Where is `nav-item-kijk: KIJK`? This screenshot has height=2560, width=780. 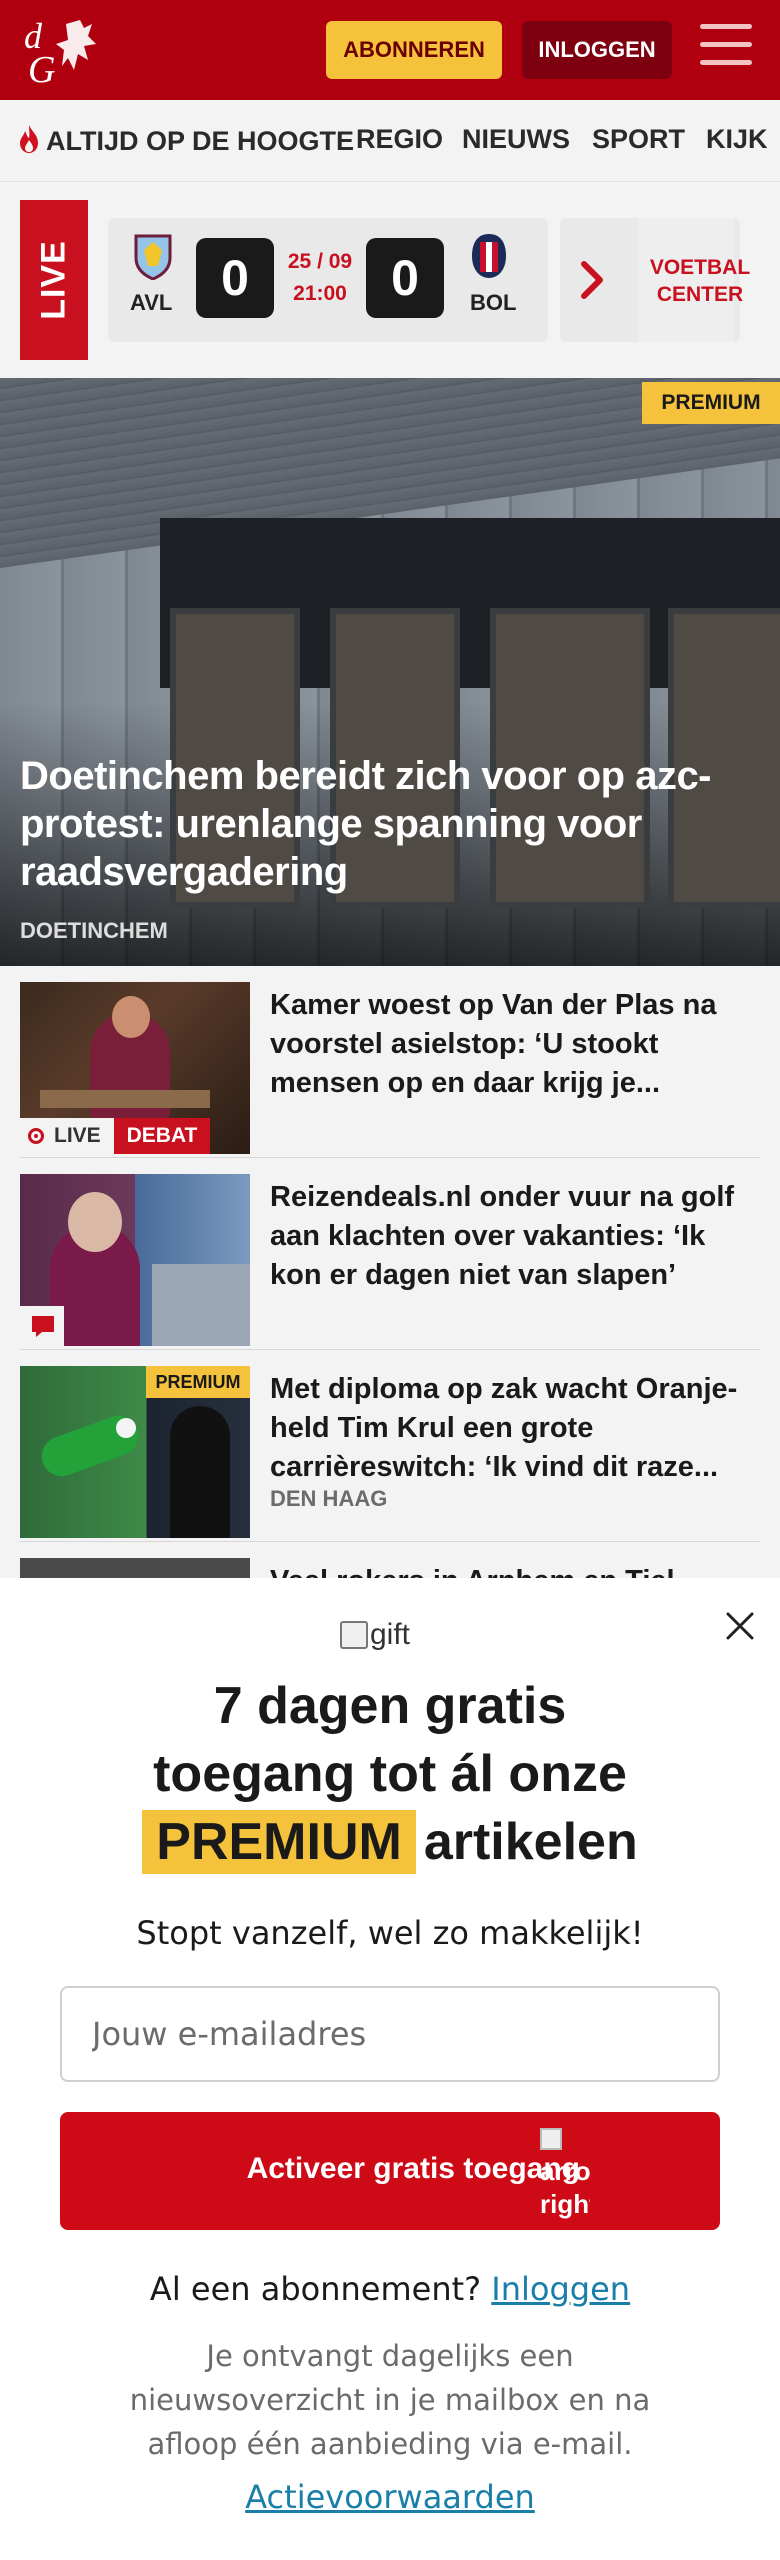
nav-item-kijk: KIJK is located at coordinates (737, 139).